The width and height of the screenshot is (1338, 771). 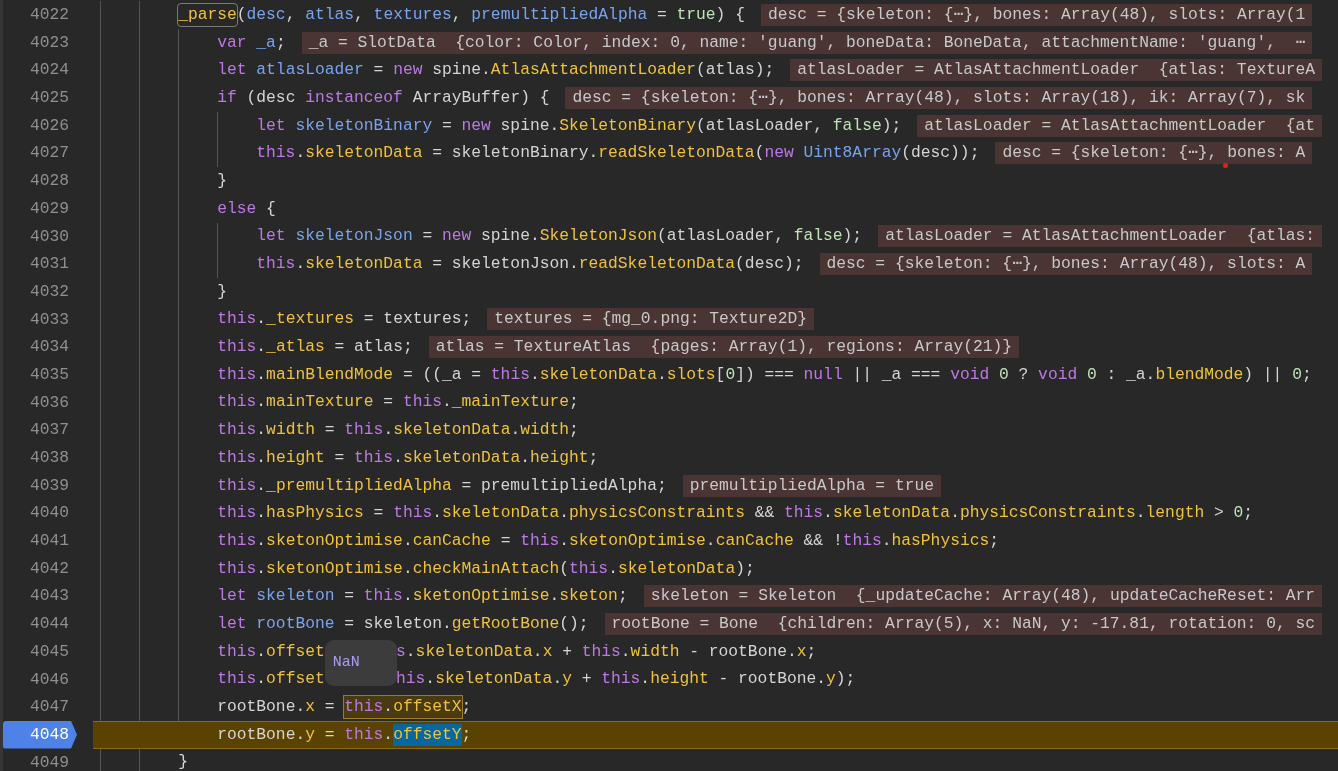 I want to click on code-text: let atlasLoader = new spine.AtlasAttachmentLoader(atlas);, so click(x=496, y=70).